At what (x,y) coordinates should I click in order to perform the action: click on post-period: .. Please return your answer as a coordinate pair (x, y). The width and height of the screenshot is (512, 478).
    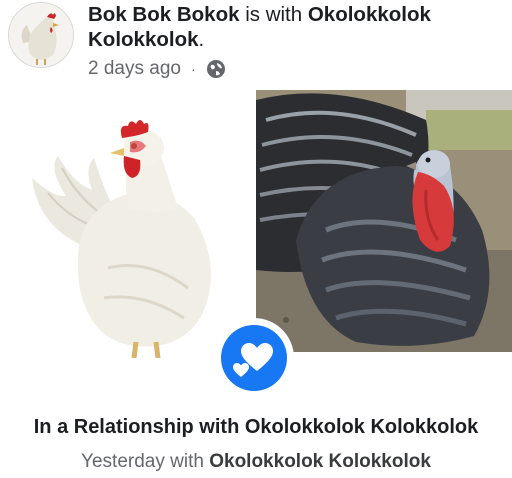
    Looking at the image, I should click on (201, 39).